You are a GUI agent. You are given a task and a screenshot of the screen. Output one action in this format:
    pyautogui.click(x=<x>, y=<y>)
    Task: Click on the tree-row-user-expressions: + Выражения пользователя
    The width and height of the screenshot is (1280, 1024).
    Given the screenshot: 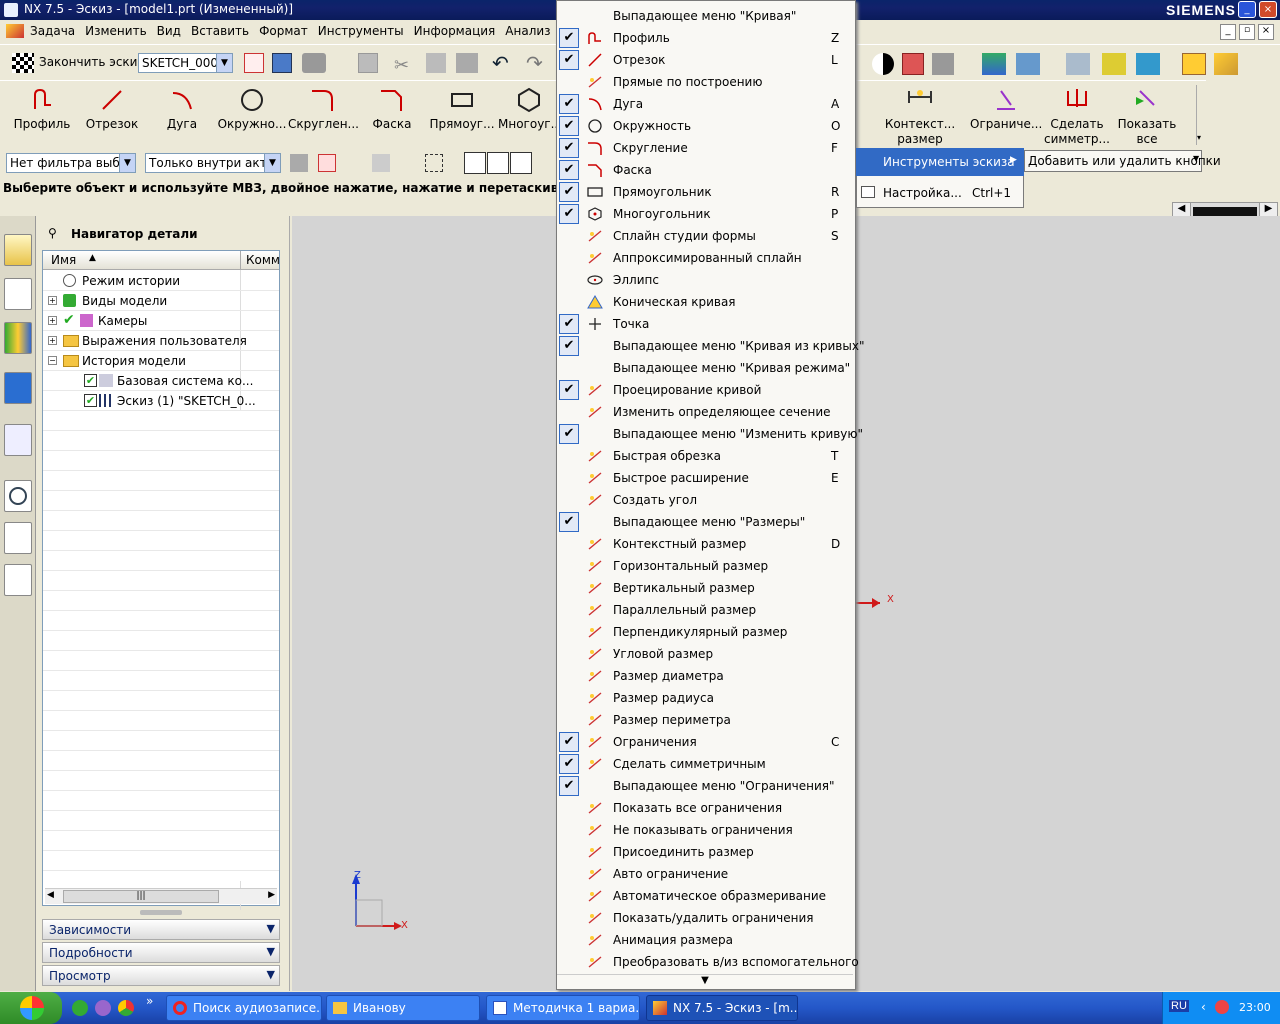 What is the action you would take?
    pyautogui.click(x=161, y=341)
    